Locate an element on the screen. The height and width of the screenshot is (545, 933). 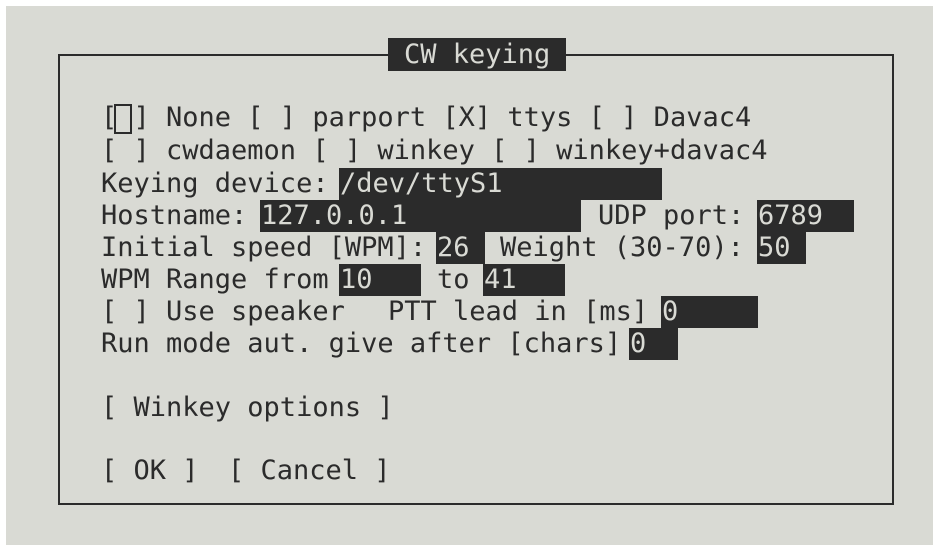
keying-device-input: /dev/ttyS1 is located at coordinates (500, 184).